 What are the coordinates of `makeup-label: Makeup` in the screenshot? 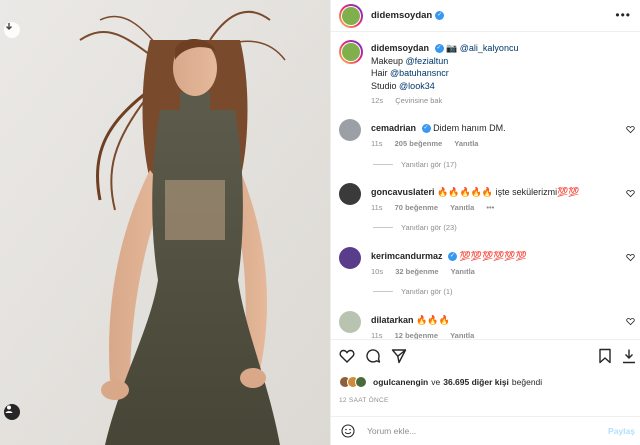 It's located at (387, 60).